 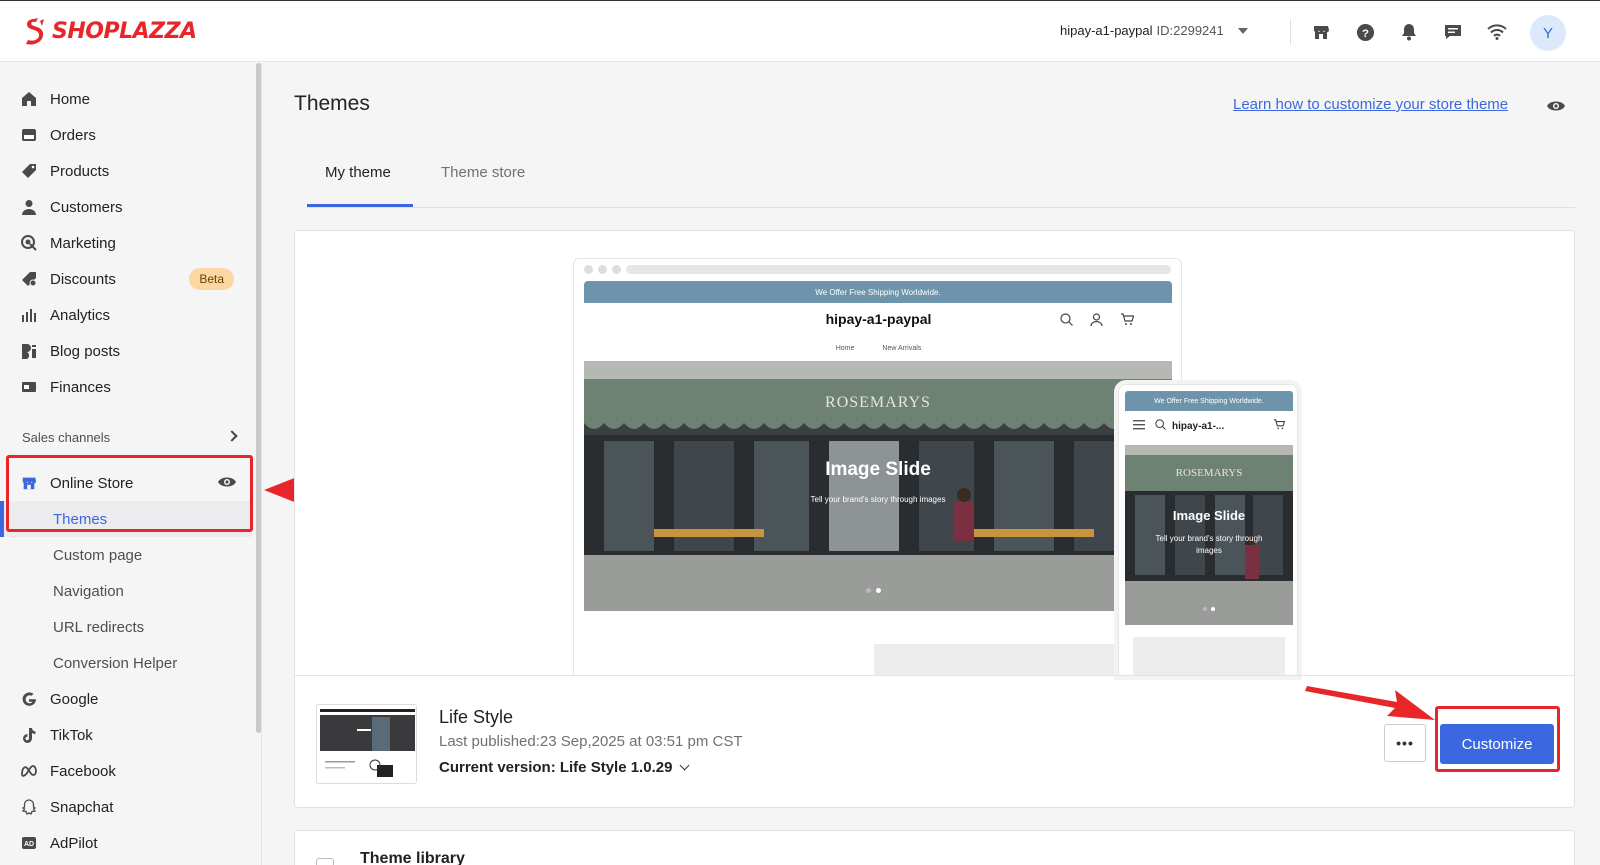 What do you see at coordinates (1548, 33) in the screenshot?
I see `avatar: Y` at bounding box center [1548, 33].